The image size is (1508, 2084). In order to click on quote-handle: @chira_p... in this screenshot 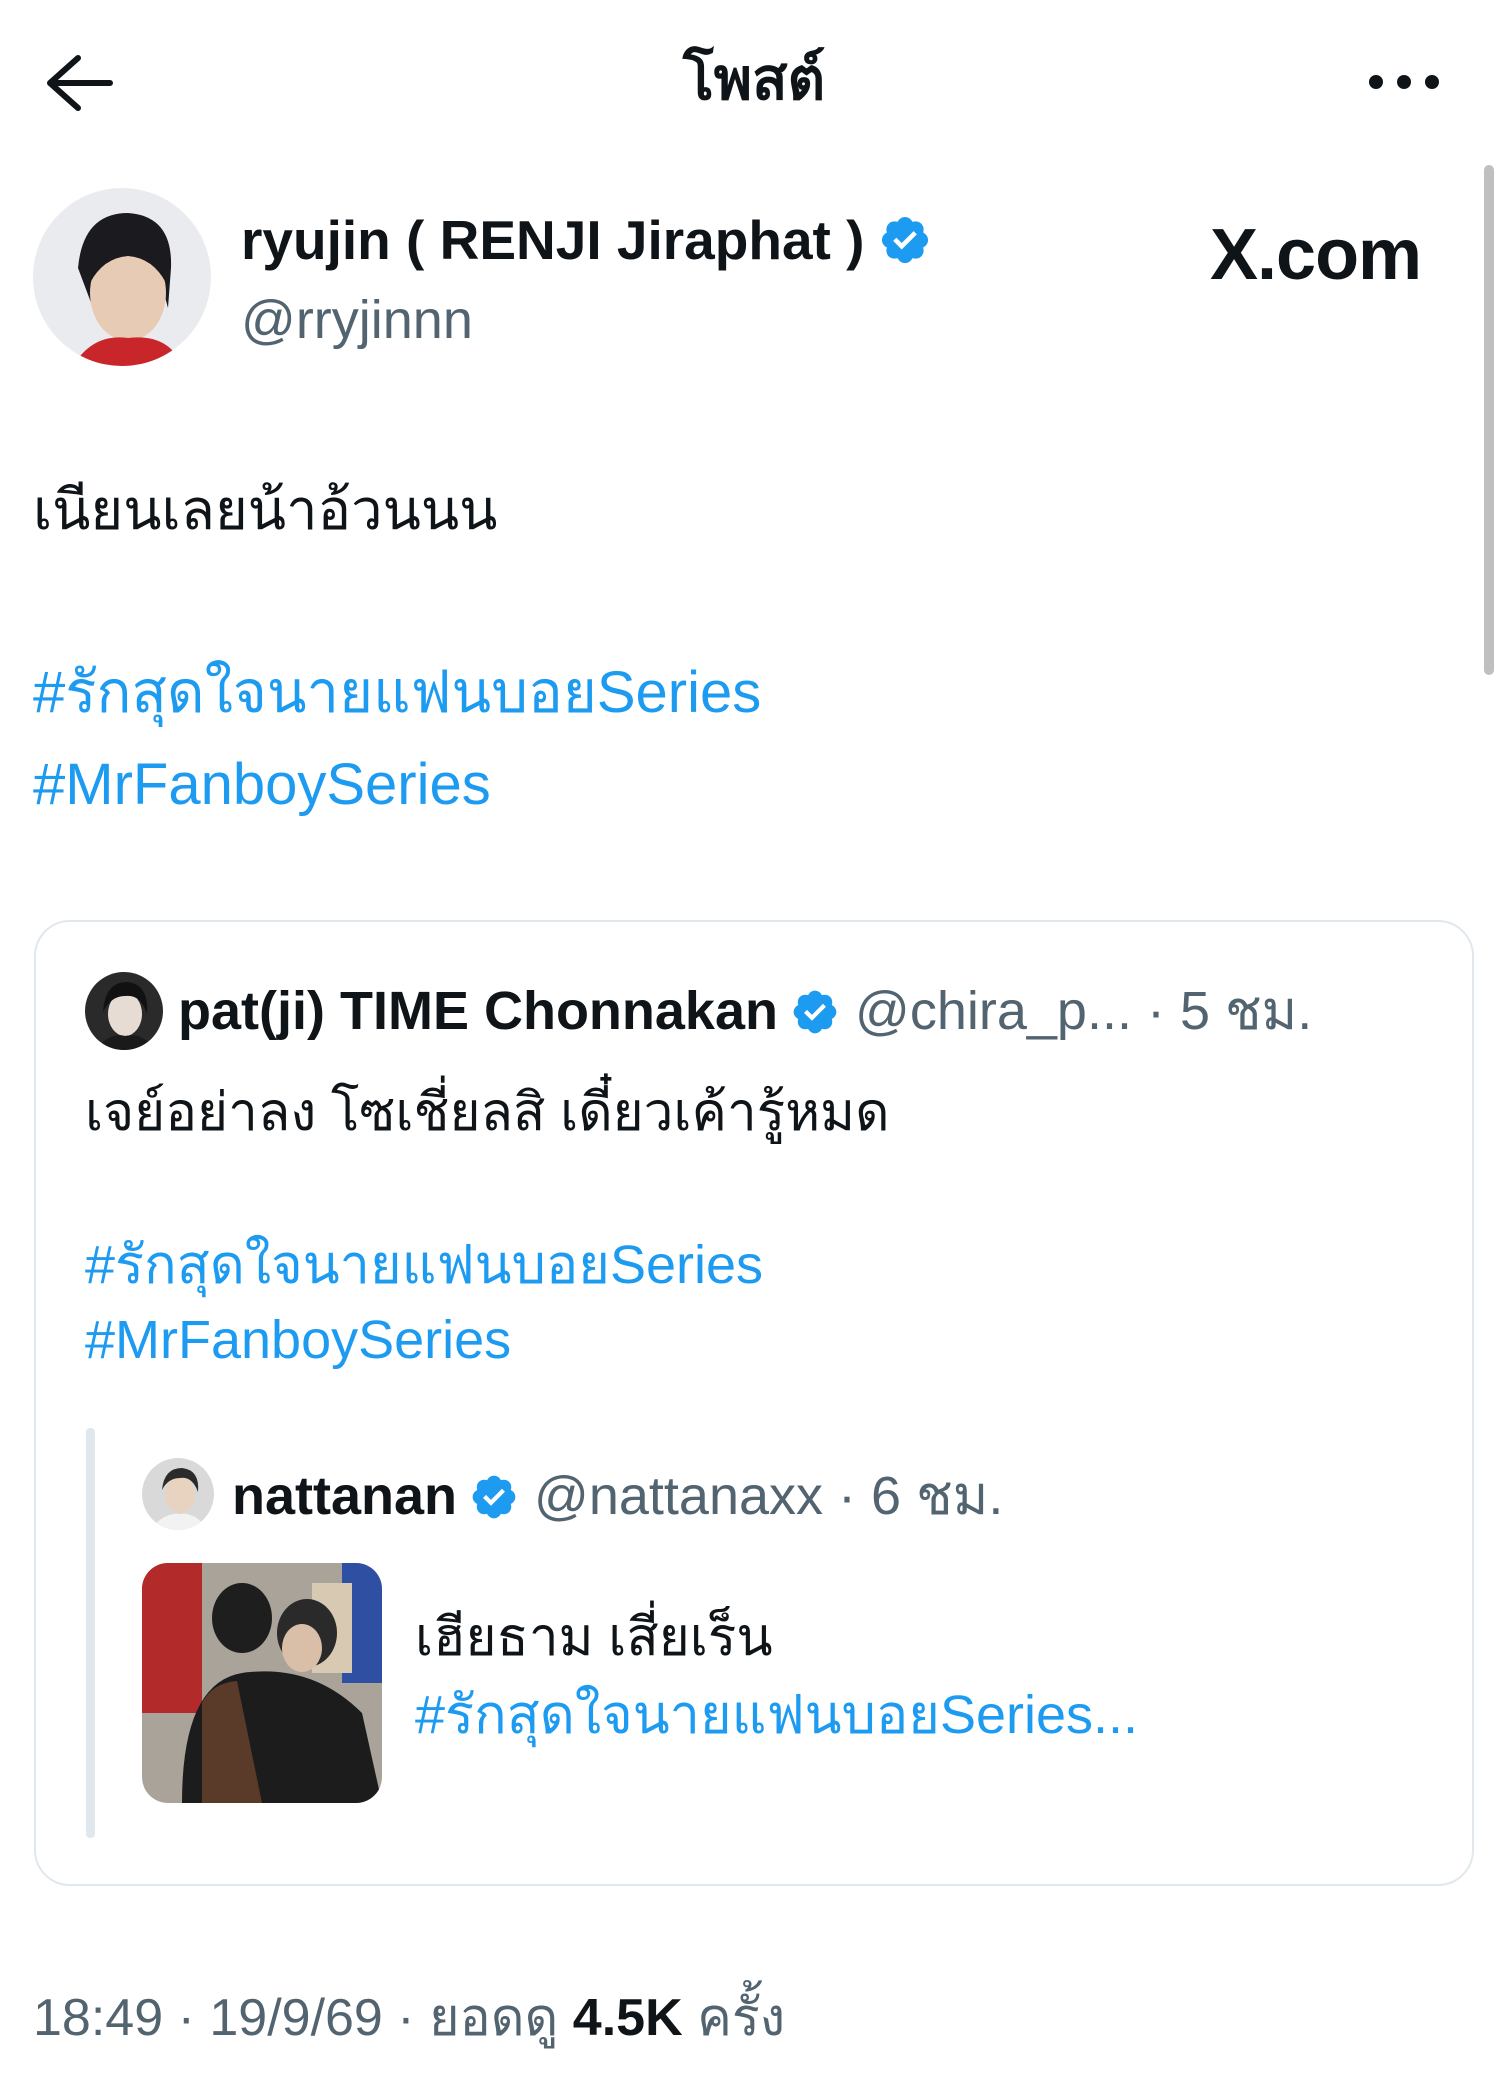, I will do `click(993, 1011)`.